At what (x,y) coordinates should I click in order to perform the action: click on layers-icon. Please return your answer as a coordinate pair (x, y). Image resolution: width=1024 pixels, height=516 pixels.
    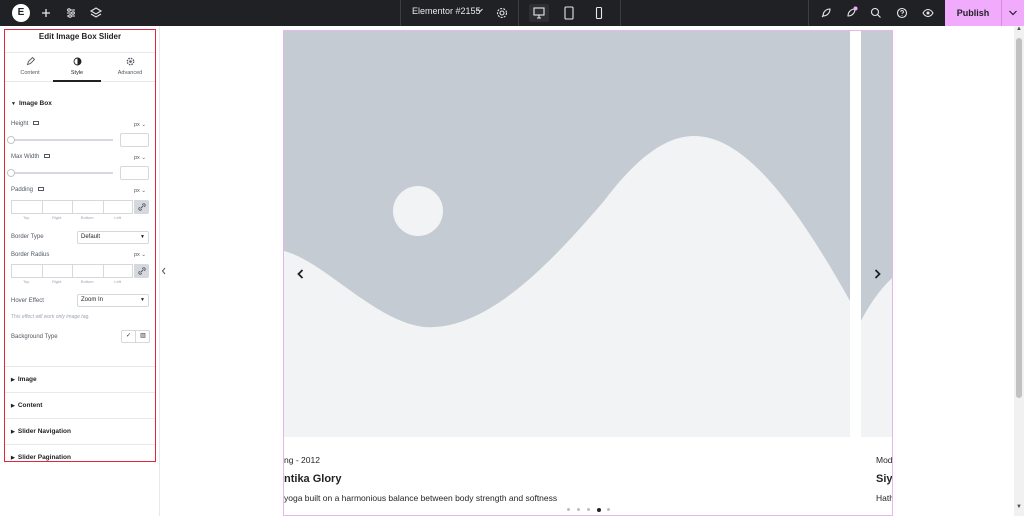
    Looking at the image, I should click on (96, 13).